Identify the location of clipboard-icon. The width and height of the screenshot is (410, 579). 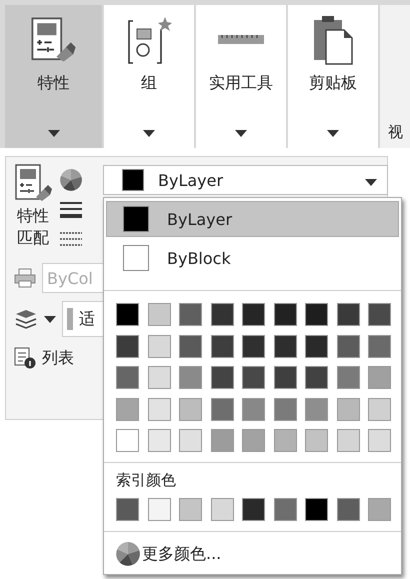
(333, 40).